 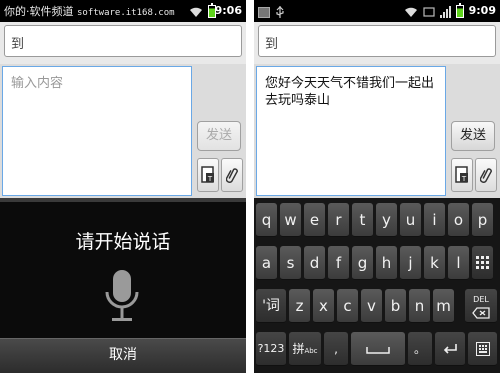 What do you see at coordinates (271, 306) in the screenshot?
I see `key-word-mode: '词` at bounding box center [271, 306].